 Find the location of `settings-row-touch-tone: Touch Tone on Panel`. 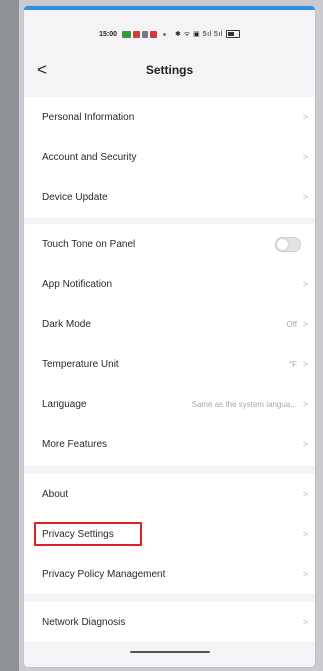

settings-row-touch-tone: Touch Tone on Panel is located at coordinates (169, 244).